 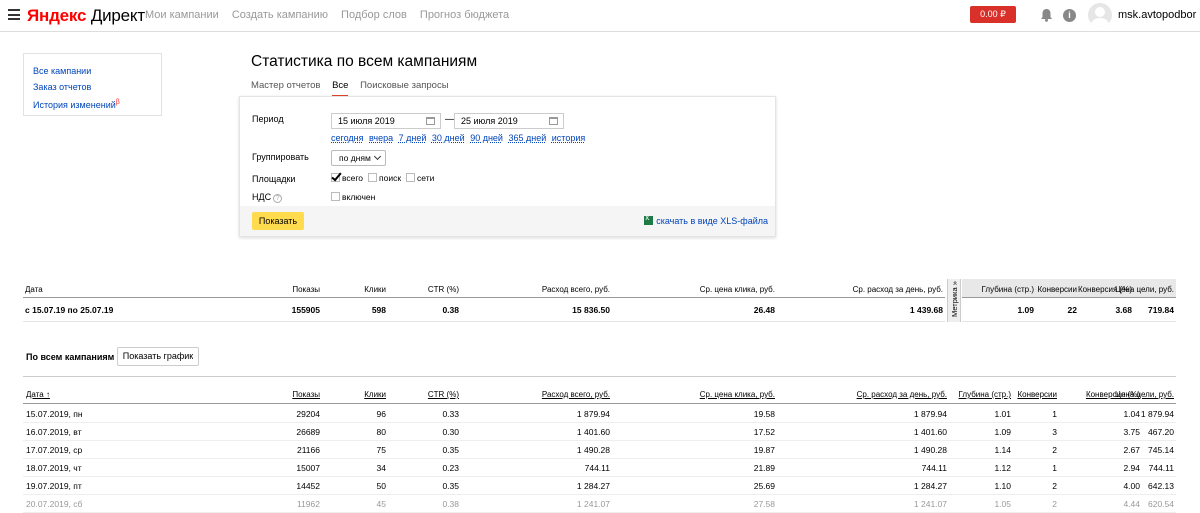 What do you see at coordinates (97, 104) in the screenshot?
I see `sidebar-item-change-history: История измененийβ` at bounding box center [97, 104].